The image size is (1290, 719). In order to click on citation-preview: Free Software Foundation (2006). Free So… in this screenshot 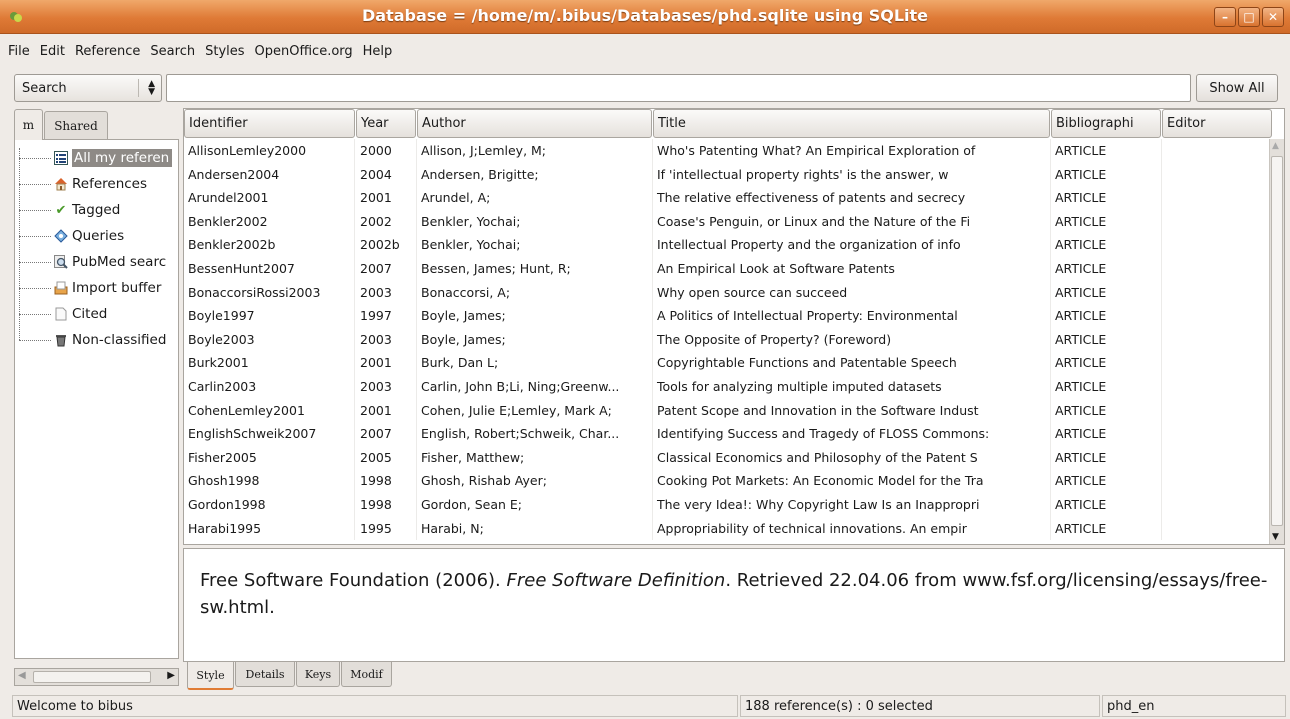, I will do `click(734, 605)`.